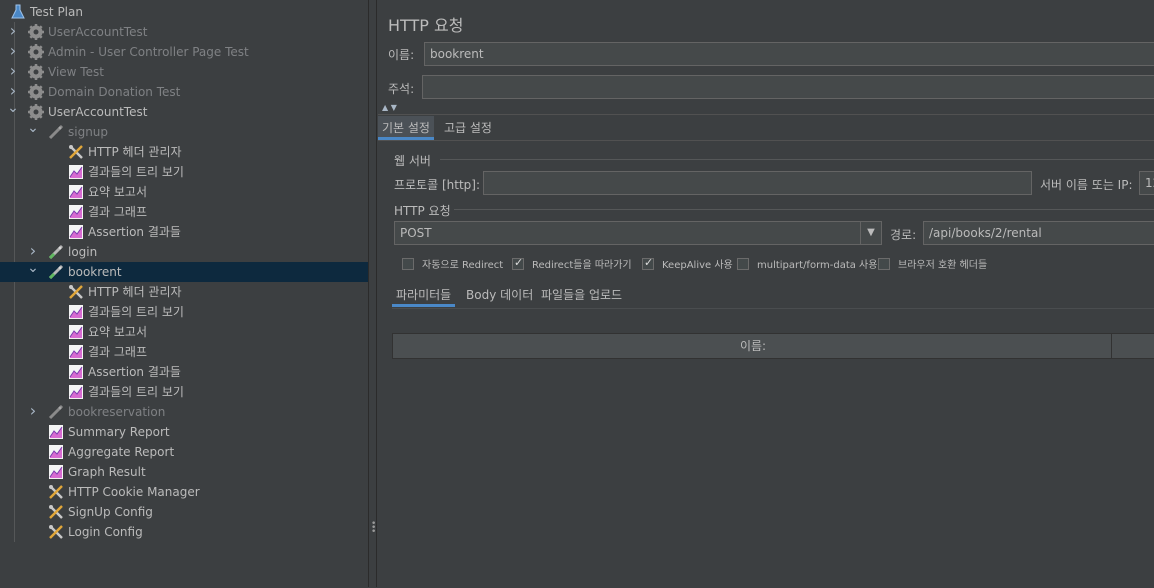  What do you see at coordinates (184, 92) in the screenshot?
I see `tree-node: › Domain Donation Test` at bounding box center [184, 92].